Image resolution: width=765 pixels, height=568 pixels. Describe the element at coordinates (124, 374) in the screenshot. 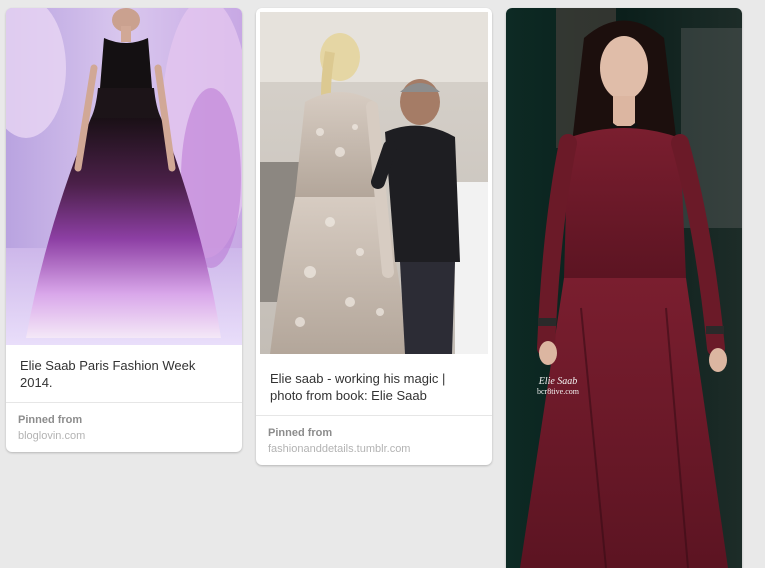

I see `pin-description: Elie Saab Paris Fashion Week 2014.` at that location.